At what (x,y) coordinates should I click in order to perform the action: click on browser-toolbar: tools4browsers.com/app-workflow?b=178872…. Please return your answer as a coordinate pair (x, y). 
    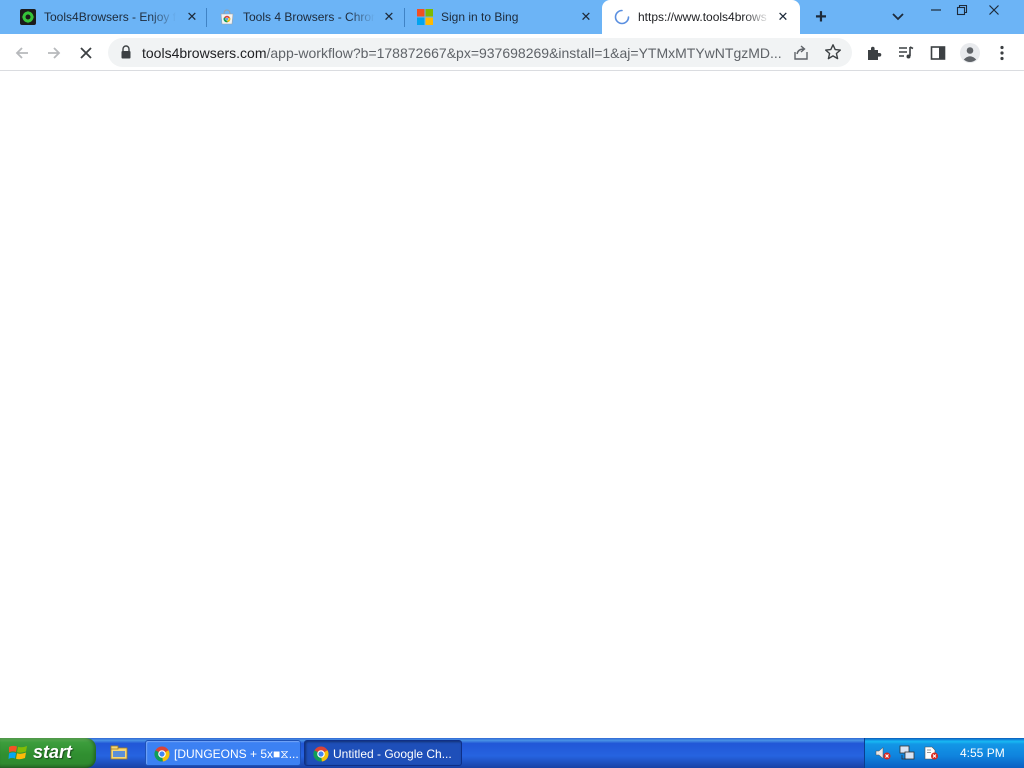
    Looking at the image, I should click on (512, 52).